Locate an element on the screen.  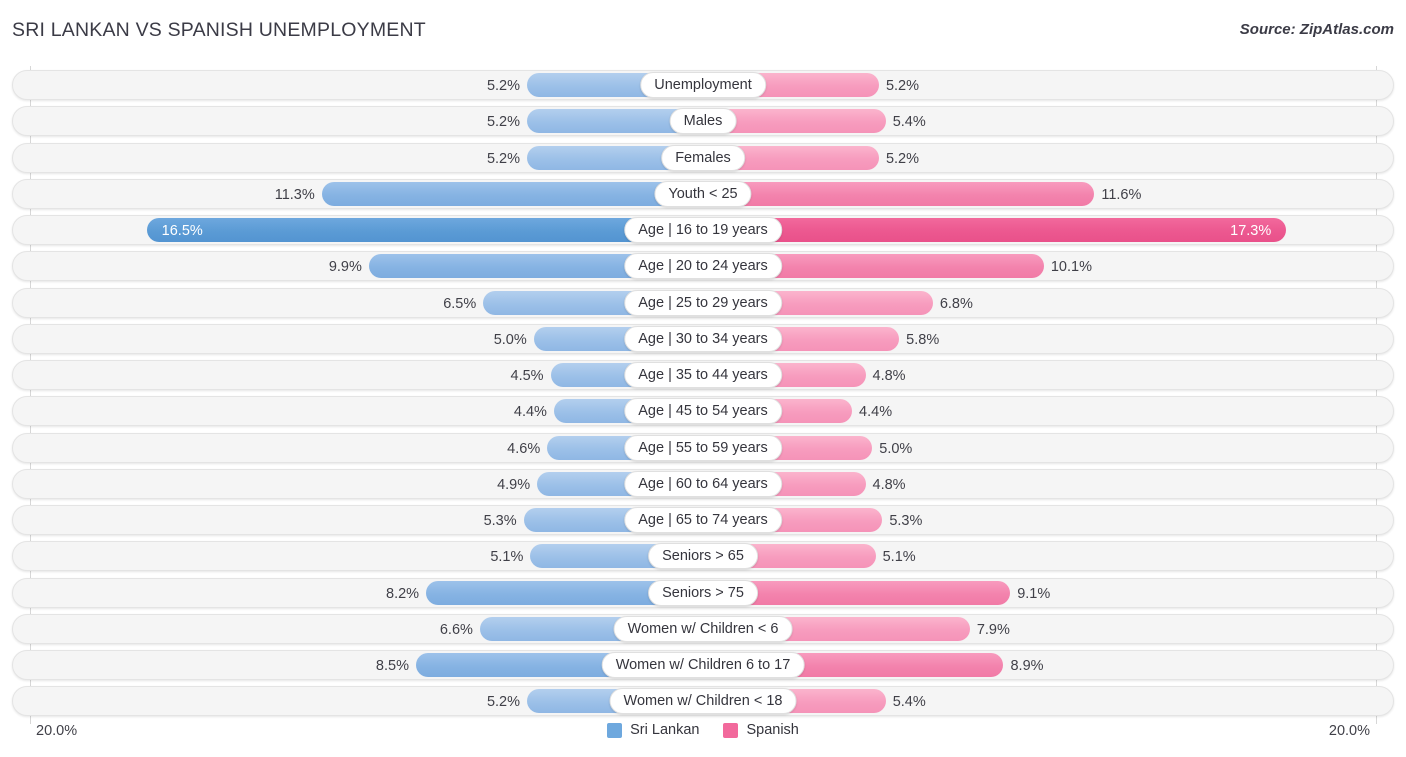
row-category-label: Youth < 25 is located at coordinates (703, 193).